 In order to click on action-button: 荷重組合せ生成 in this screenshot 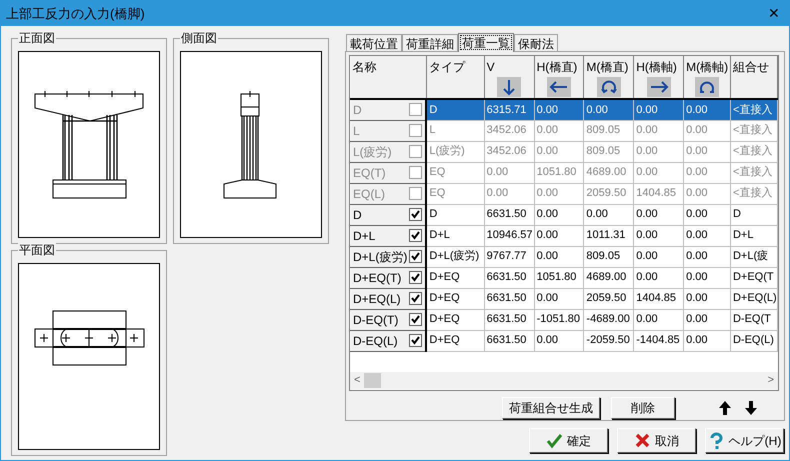, I will do `click(551, 408)`.